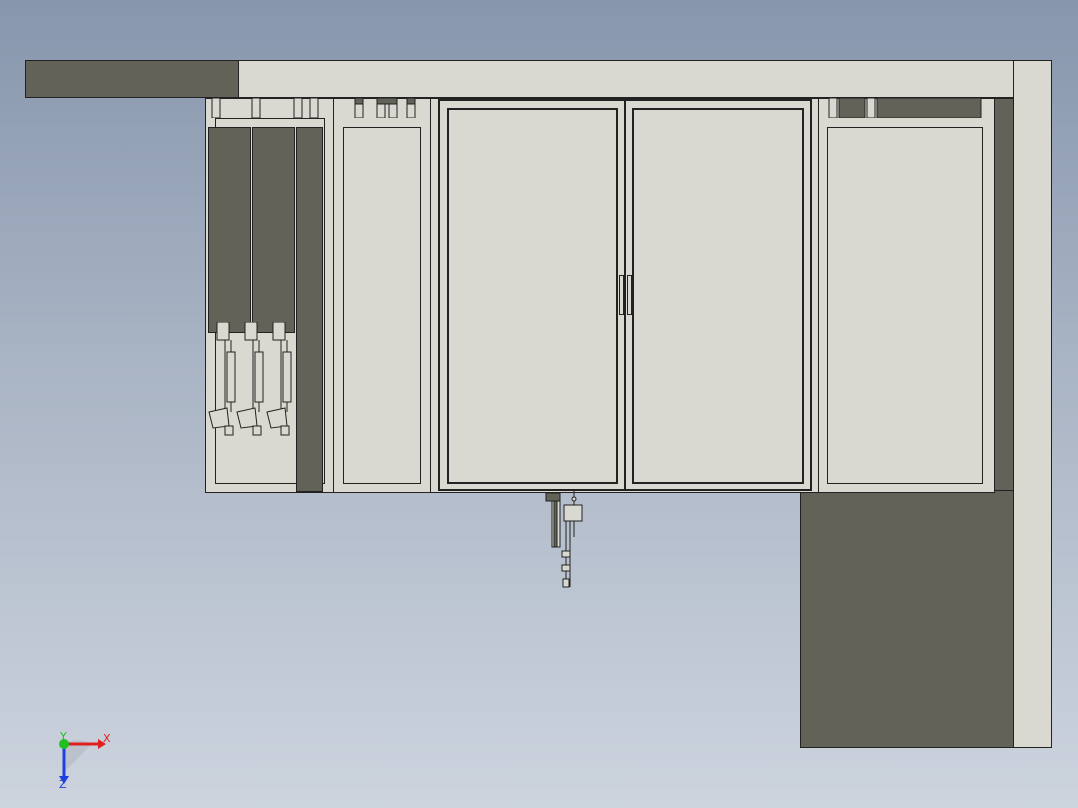 The height and width of the screenshot is (808, 1078). I want to click on slats-drawing, so click(265, 108).